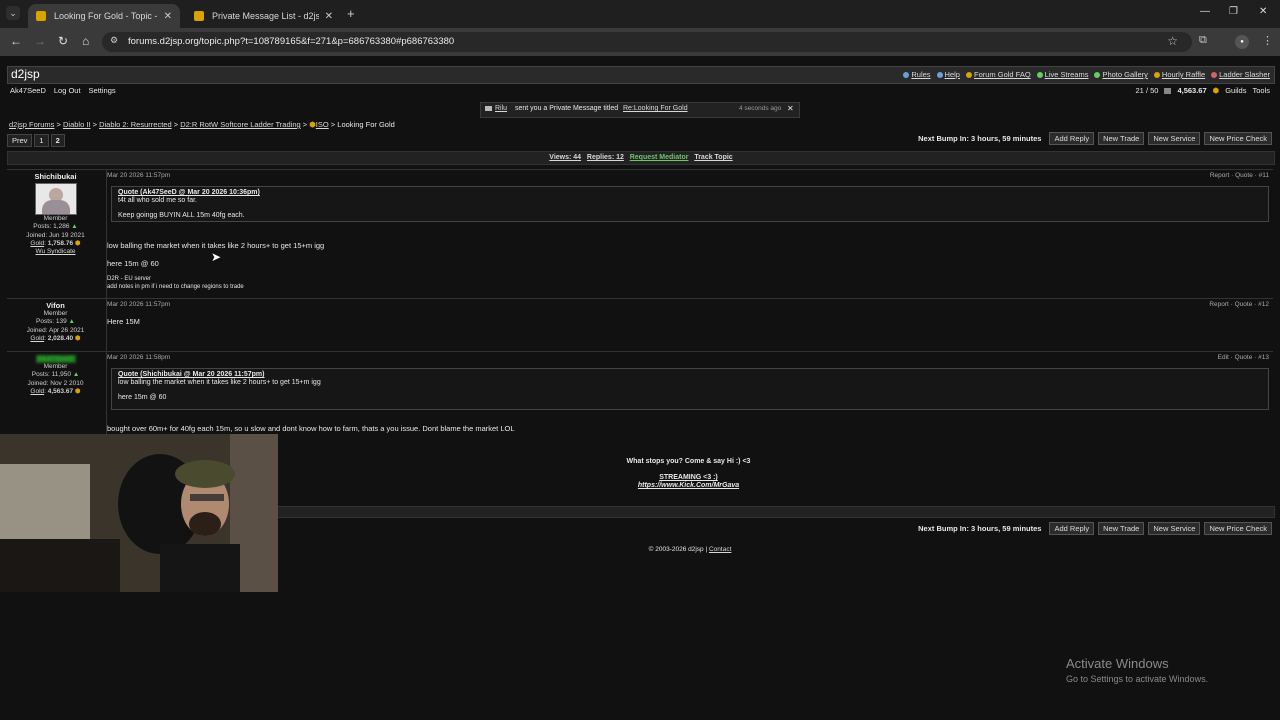 The height and width of the screenshot is (720, 1280). I want to click on home-icon: ⌂, so click(85, 41).